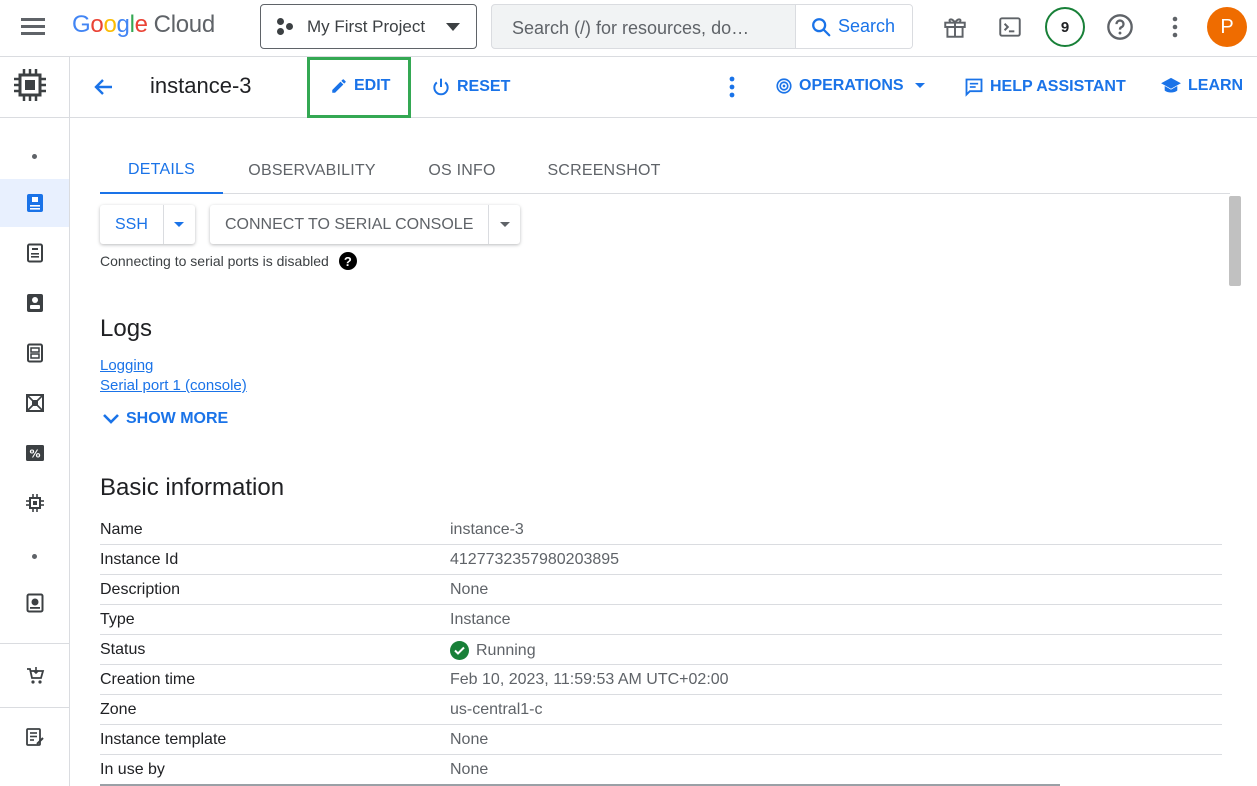 This screenshot has width=1257, height=786. I want to click on sole-tenant-nodes-icon, so click(34, 303).